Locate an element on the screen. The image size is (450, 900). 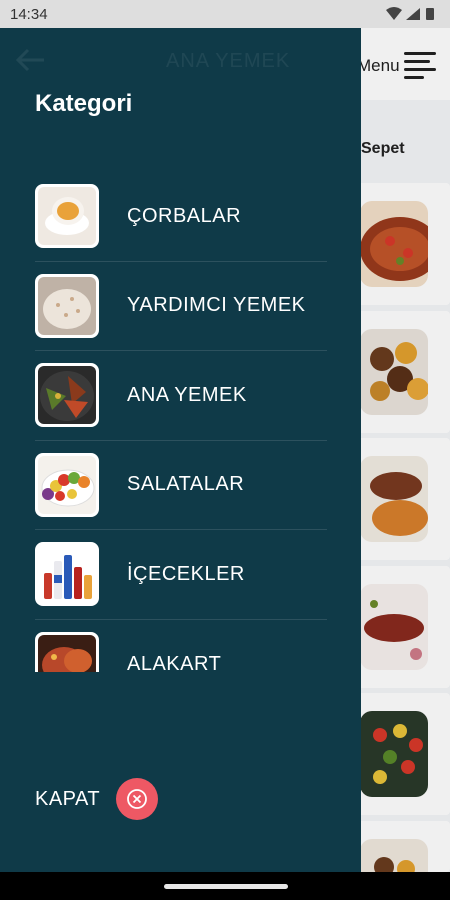
category-label: YARDIMCI YEMEK is located at coordinates (216, 305).